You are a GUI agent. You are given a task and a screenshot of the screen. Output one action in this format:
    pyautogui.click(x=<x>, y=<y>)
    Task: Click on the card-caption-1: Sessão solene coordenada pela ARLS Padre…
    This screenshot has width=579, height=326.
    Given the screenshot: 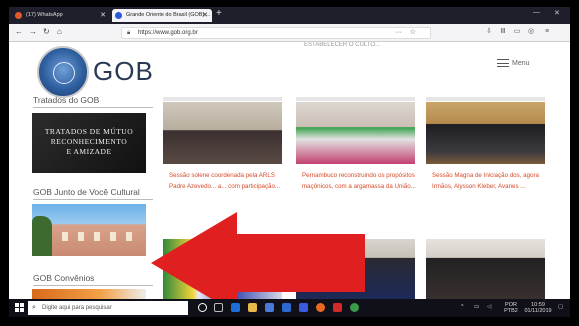 What is the action you would take?
    pyautogui.click(x=228, y=181)
    